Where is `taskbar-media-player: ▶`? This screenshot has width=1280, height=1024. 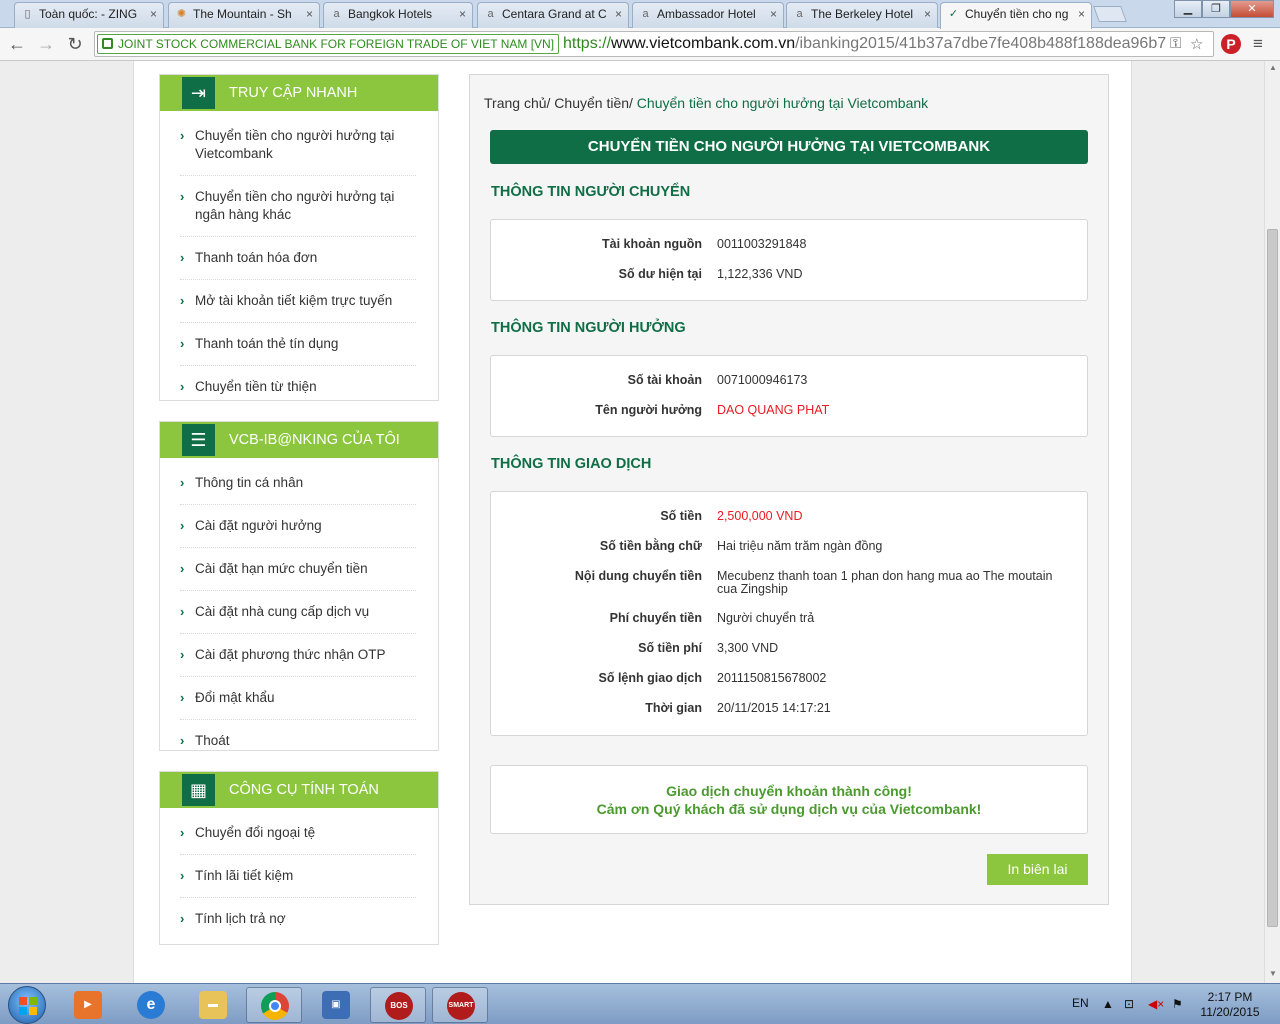
taskbar-media-player: ▶ is located at coordinates (88, 1005).